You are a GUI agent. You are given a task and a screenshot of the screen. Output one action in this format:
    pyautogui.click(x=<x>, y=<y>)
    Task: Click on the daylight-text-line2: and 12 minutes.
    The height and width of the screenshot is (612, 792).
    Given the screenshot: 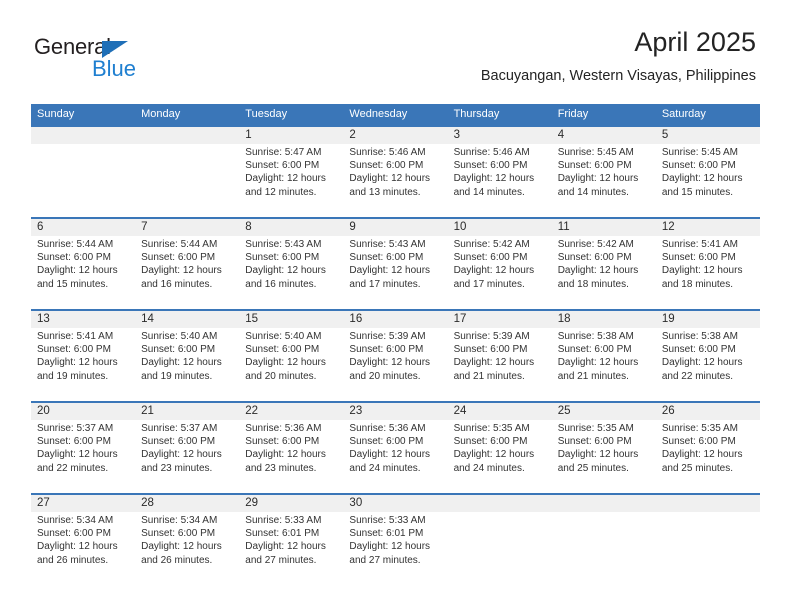 What is the action you would take?
    pyautogui.click(x=281, y=192)
    